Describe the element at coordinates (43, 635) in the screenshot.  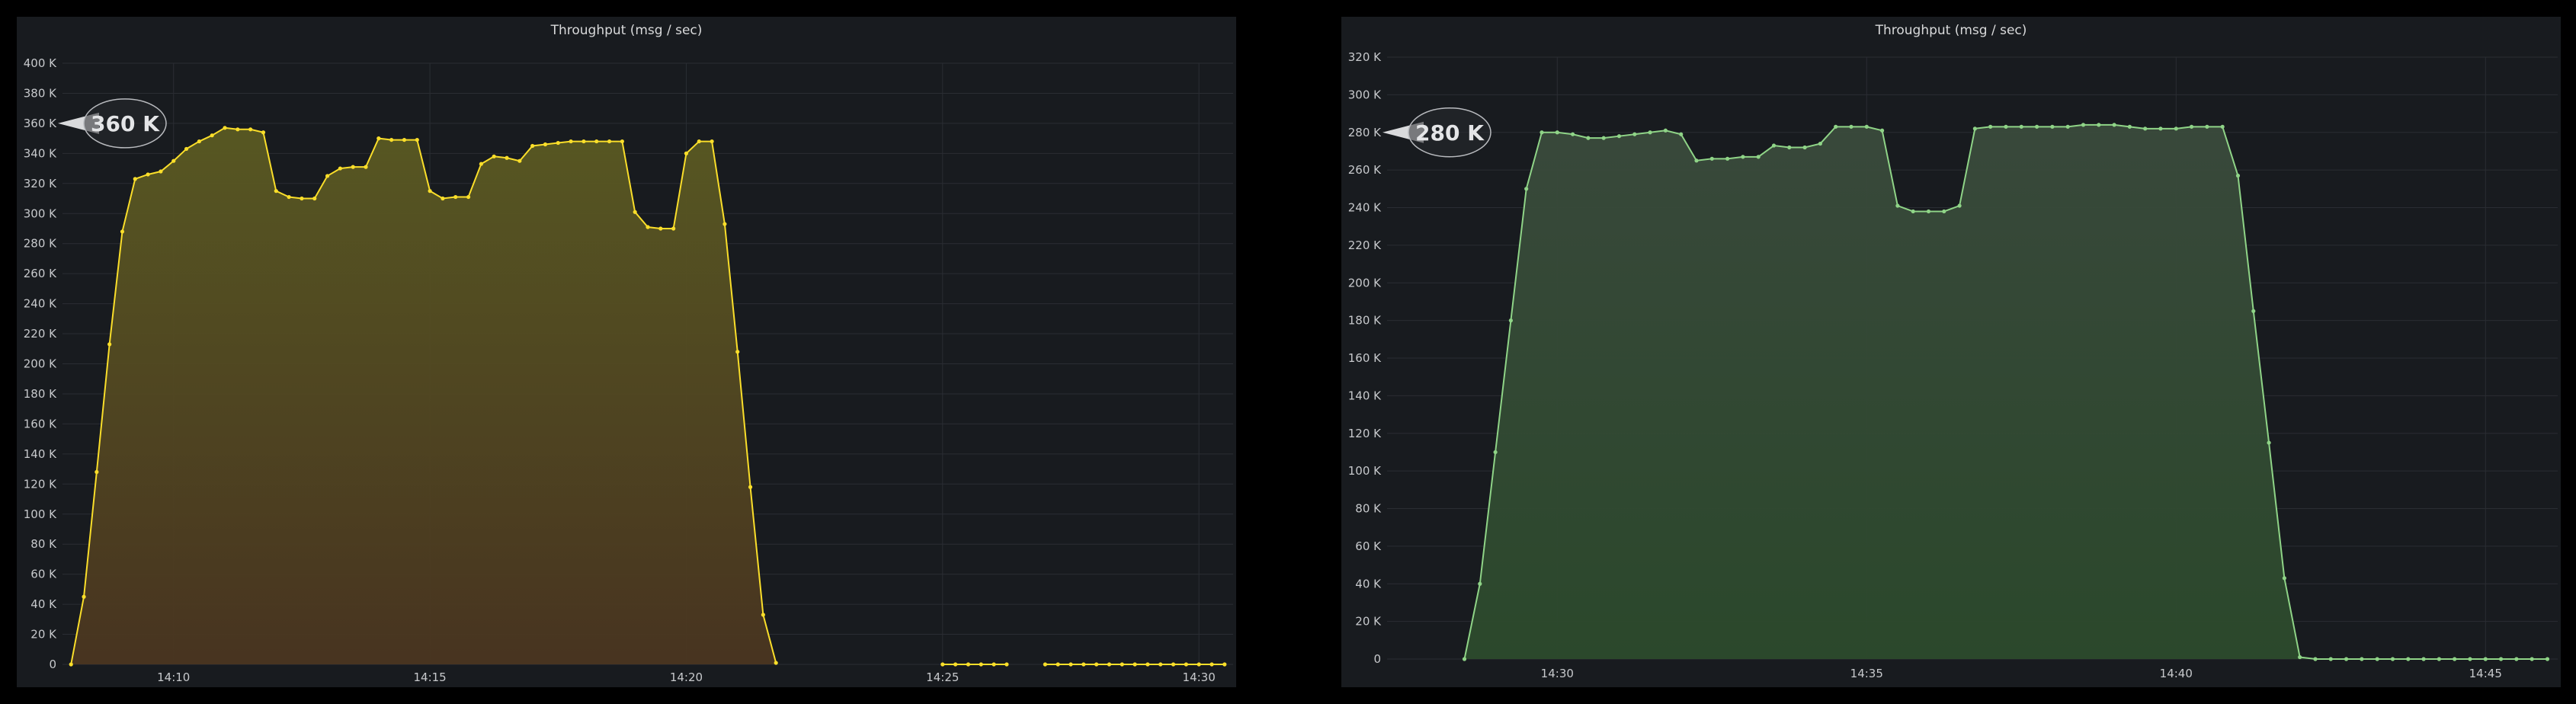
I see `y-tick-label: 20 K` at that location.